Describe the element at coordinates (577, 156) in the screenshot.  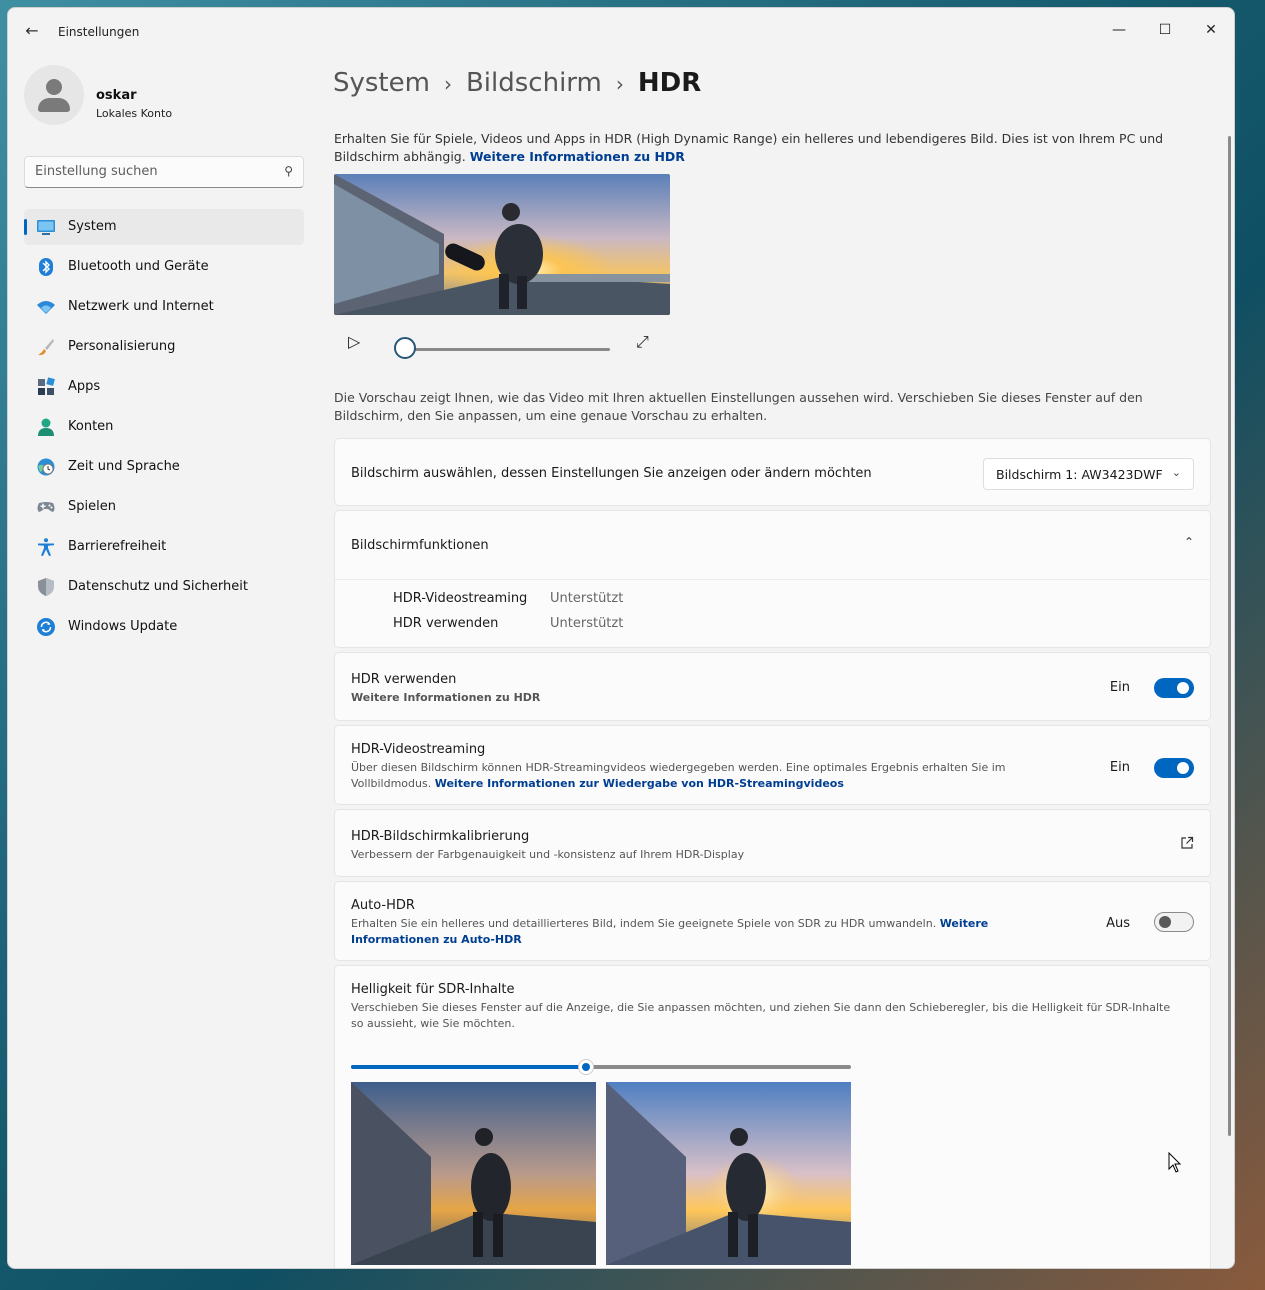
I see `learn-more-hdr-link: Weitere Informationen zu HDR` at that location.